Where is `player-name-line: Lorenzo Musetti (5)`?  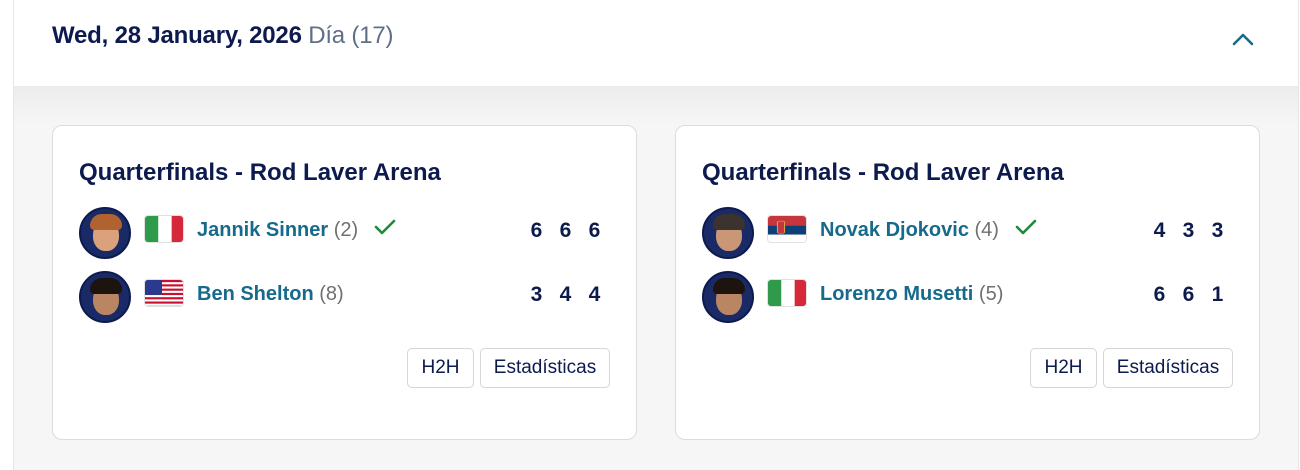
player-name-line: Lorenzo Musetti (5) is located at coordinates (911, 294).